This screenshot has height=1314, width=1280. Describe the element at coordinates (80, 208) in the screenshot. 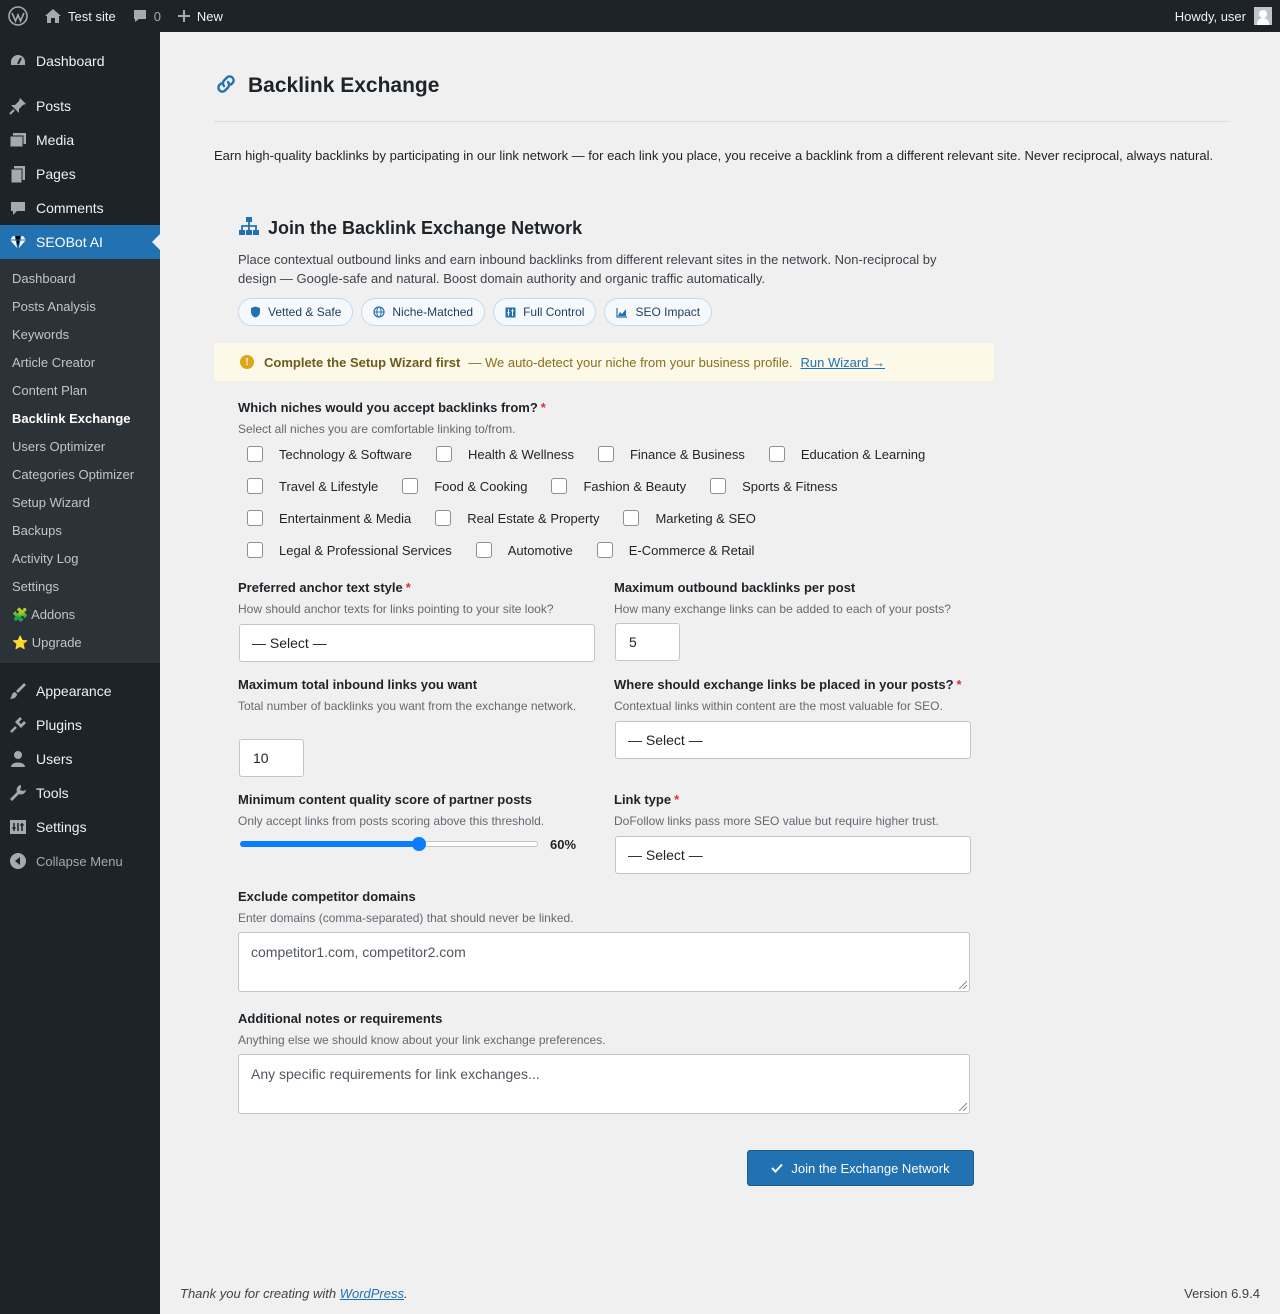

I see `sidebar-item-comments: Comments` at that location.